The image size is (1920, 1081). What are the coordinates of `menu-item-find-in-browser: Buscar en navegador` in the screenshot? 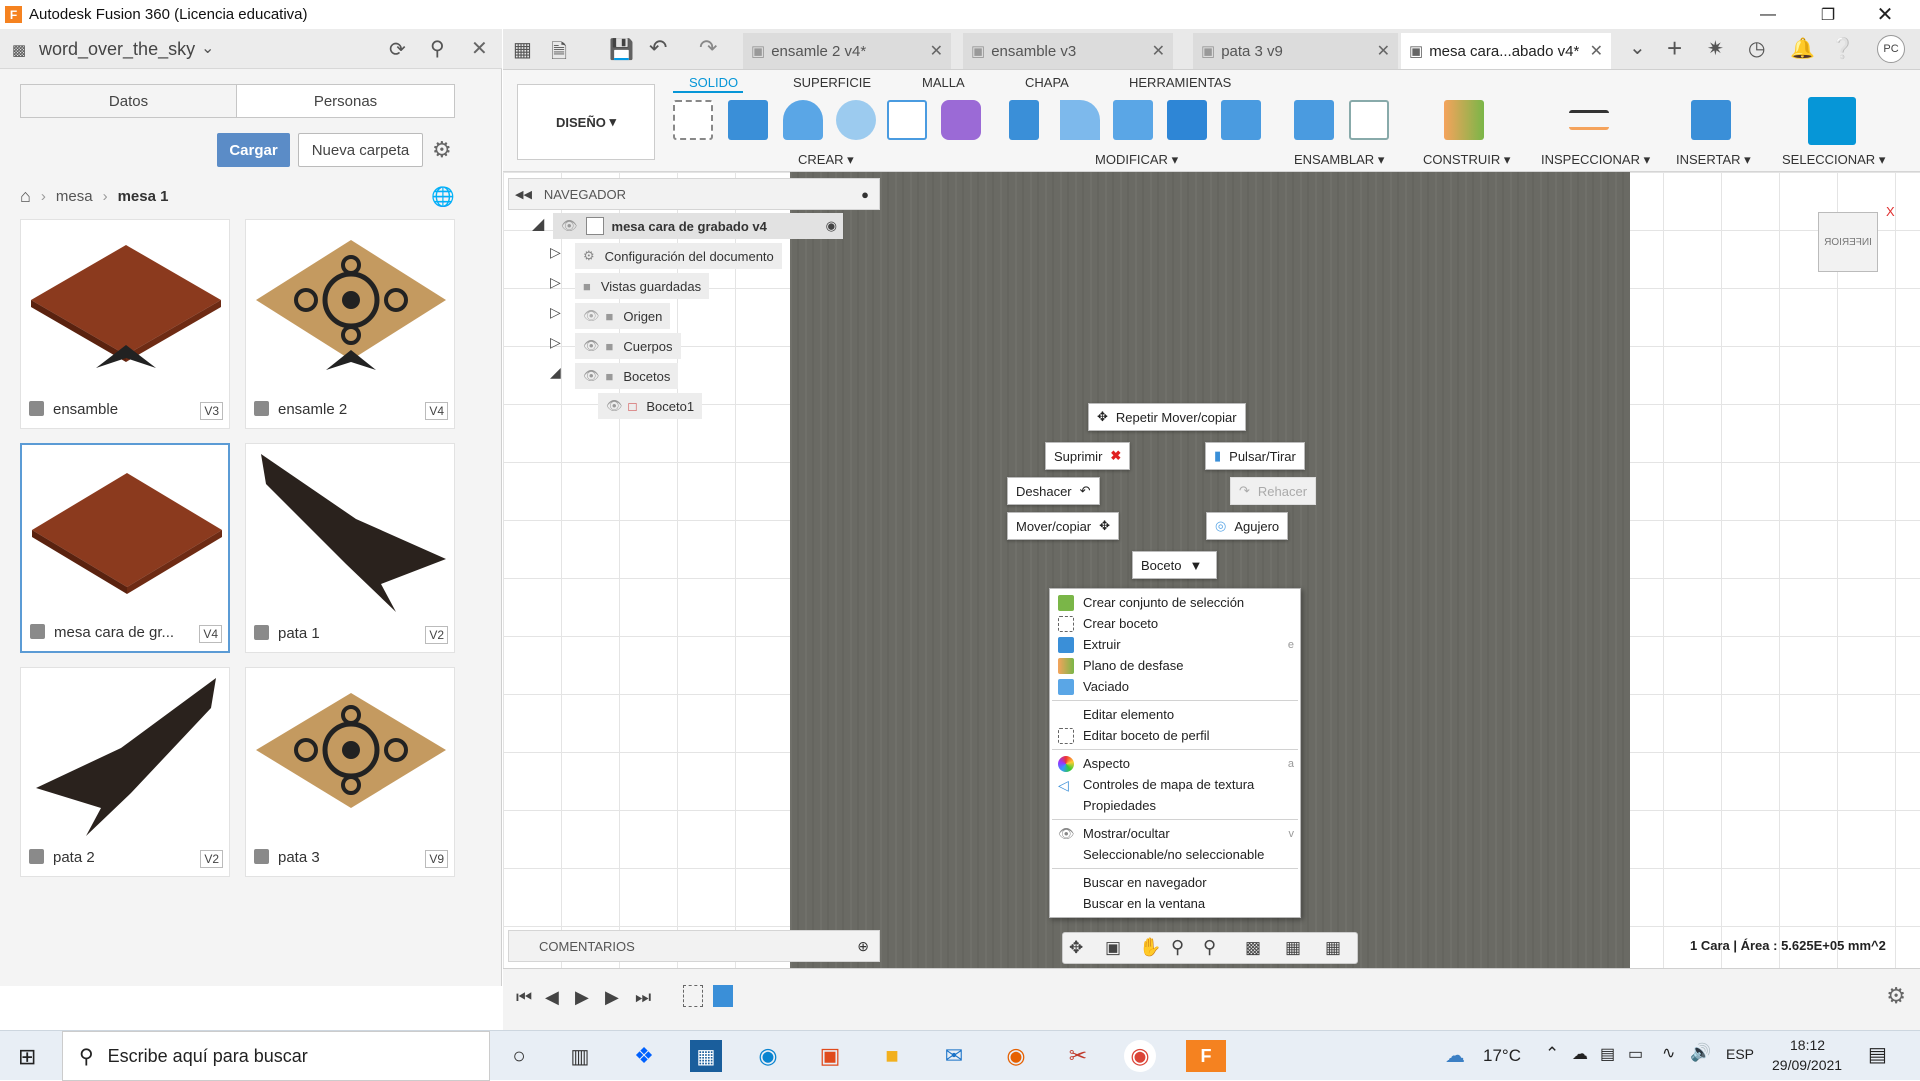 It's located at (1175, 882).